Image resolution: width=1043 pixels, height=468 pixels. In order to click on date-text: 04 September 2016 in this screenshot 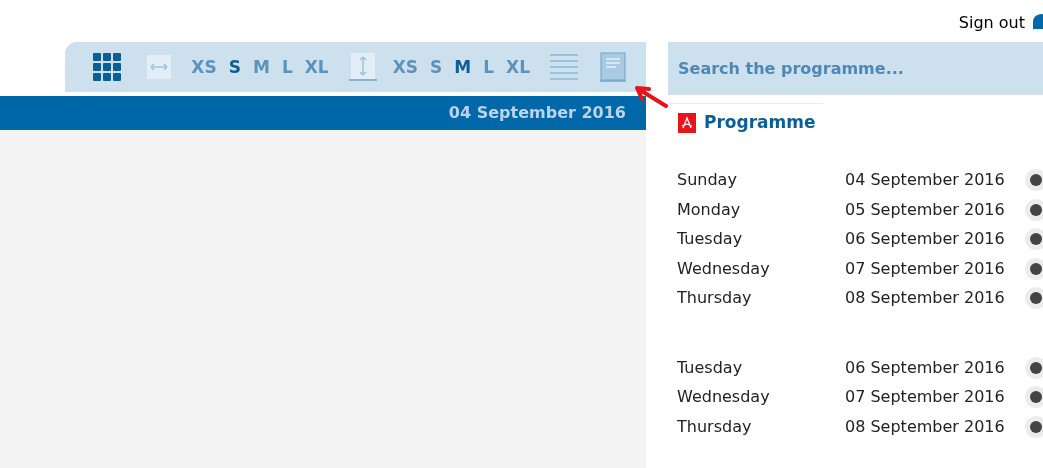, I will do `click(925, 180)`.